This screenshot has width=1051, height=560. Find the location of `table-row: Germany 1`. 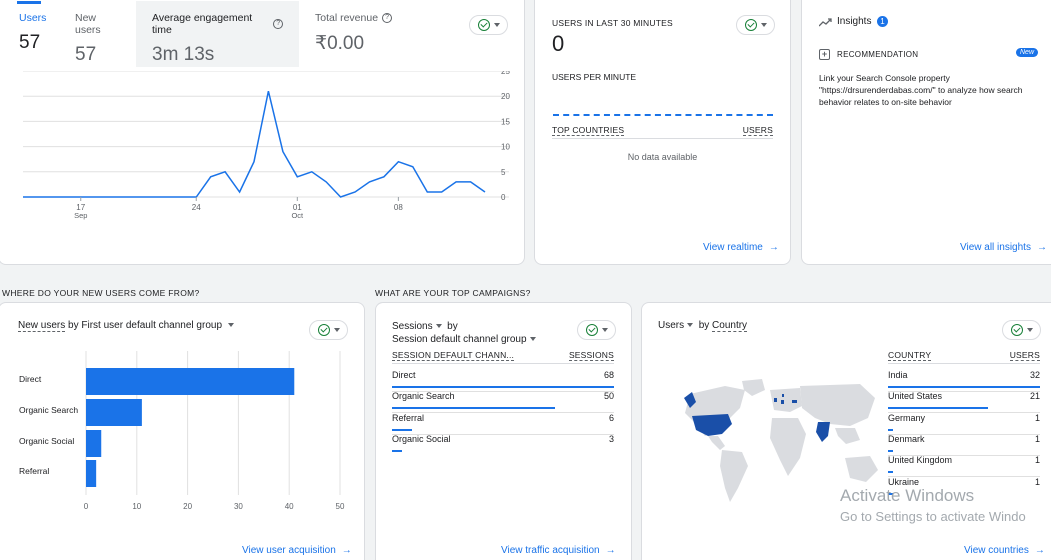

table-row: Germany 1 is located at coordinates (964, 423).